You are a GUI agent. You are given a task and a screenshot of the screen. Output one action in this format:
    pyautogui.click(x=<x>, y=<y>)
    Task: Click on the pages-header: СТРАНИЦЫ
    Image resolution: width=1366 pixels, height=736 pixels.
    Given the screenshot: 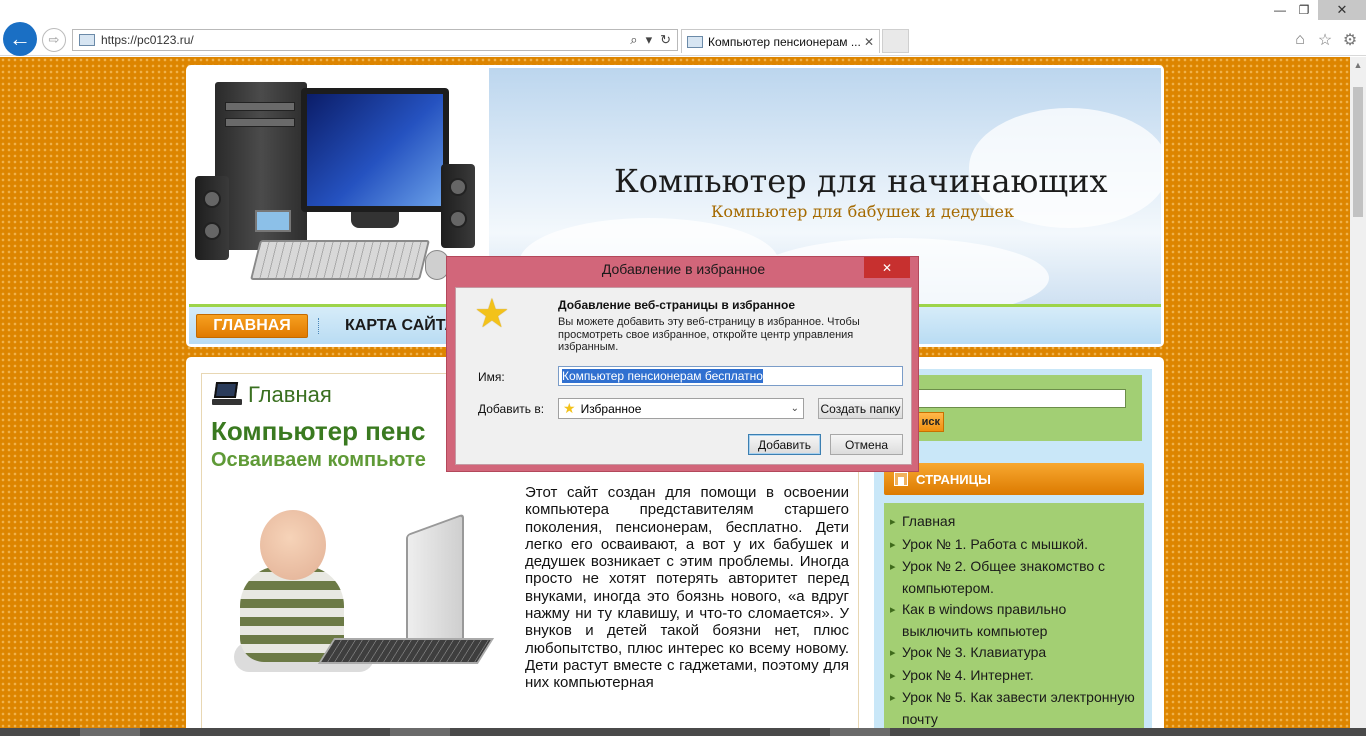 What is the action you would take?
    pyautogui.click(x=1014, y=479)
    